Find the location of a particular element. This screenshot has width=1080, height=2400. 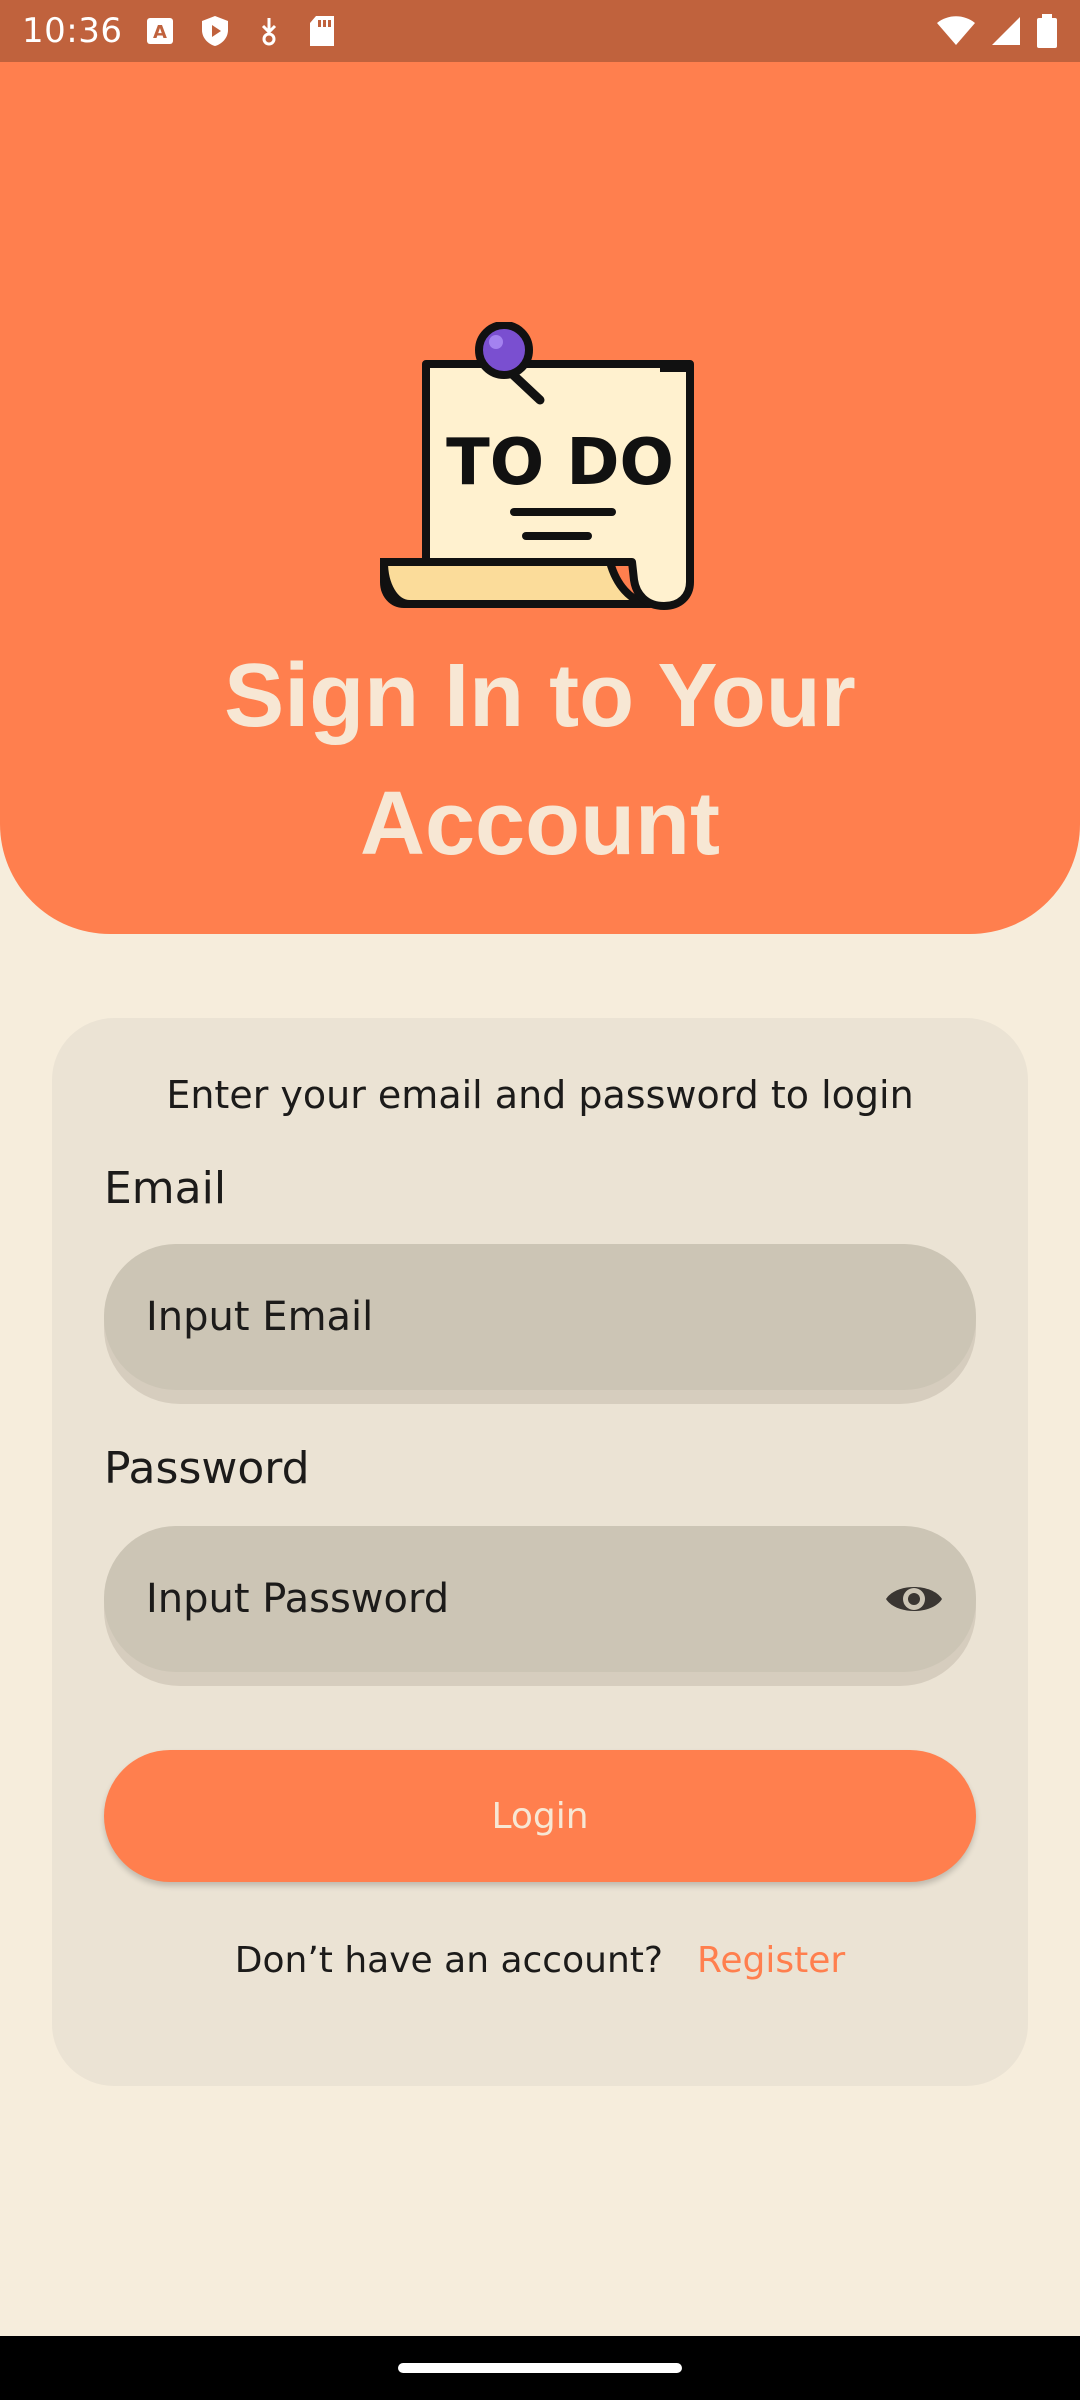

password-label: Password is located at coordinates (207, 1468).